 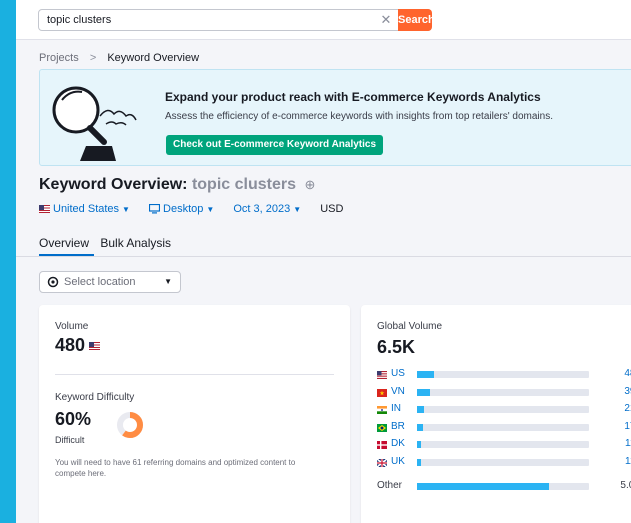 What do you see at coordinates (243, 184) in the screenshot?
I see `page-title-keyword: topic clusters` at bounding box center [243, 184].